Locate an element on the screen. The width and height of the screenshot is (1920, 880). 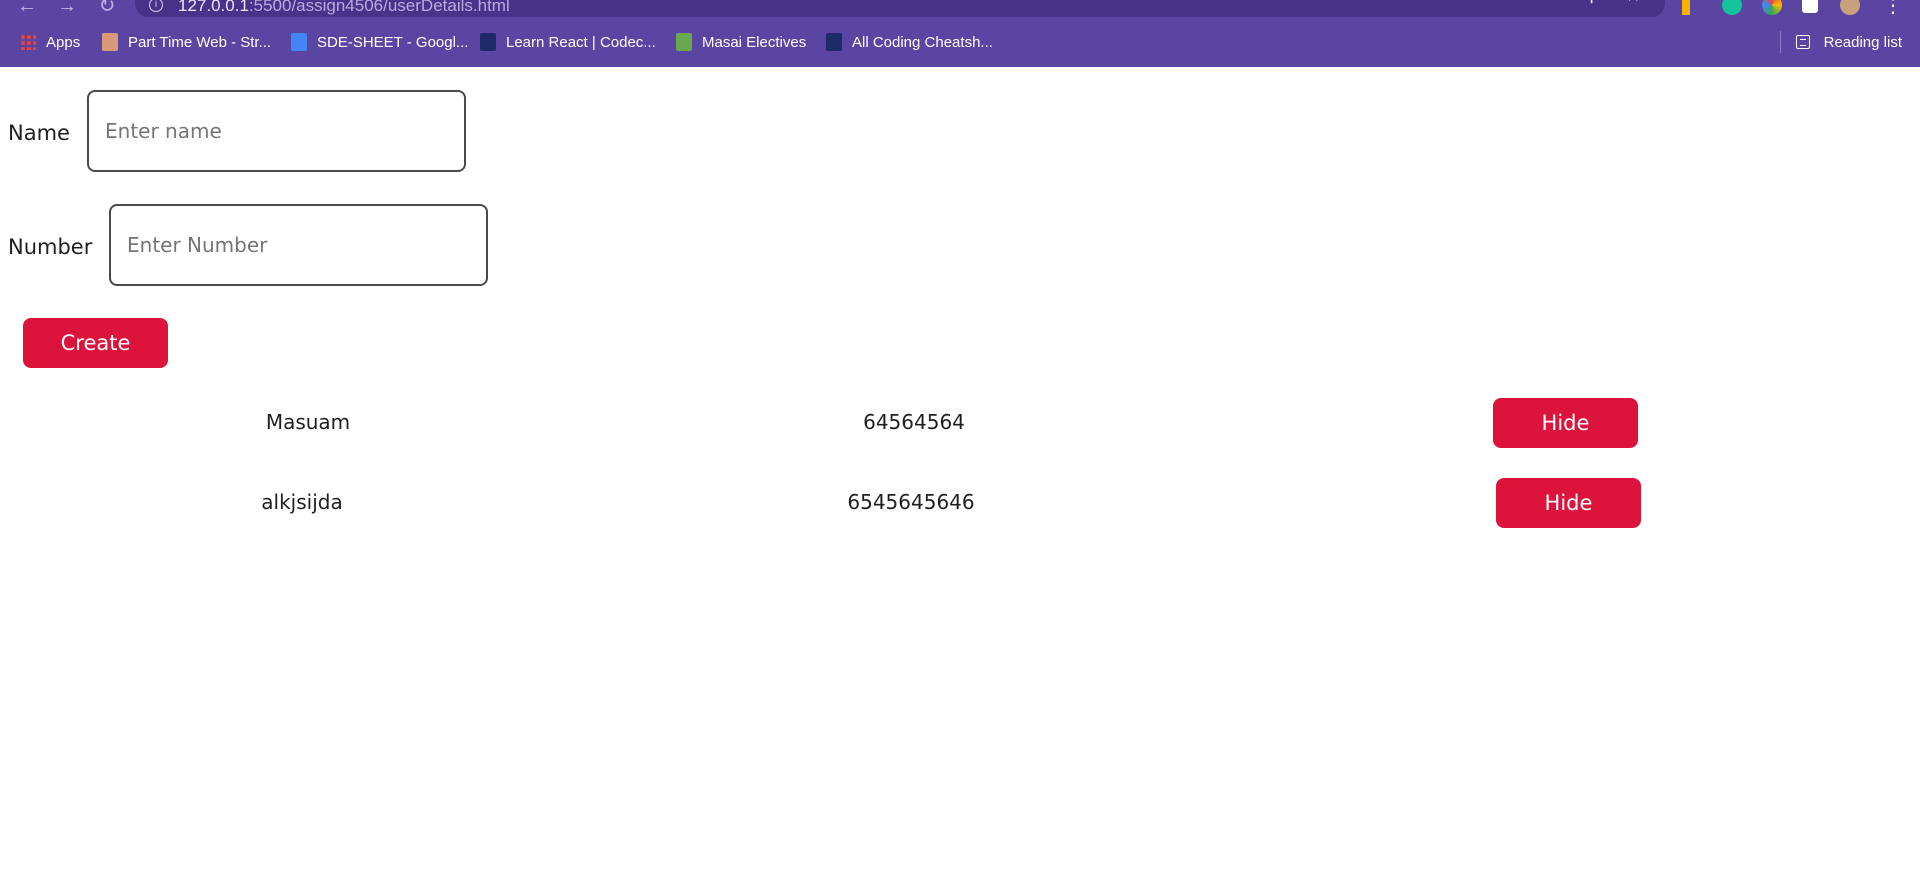
grammarly-icon is located at coordinates (1732, 7).